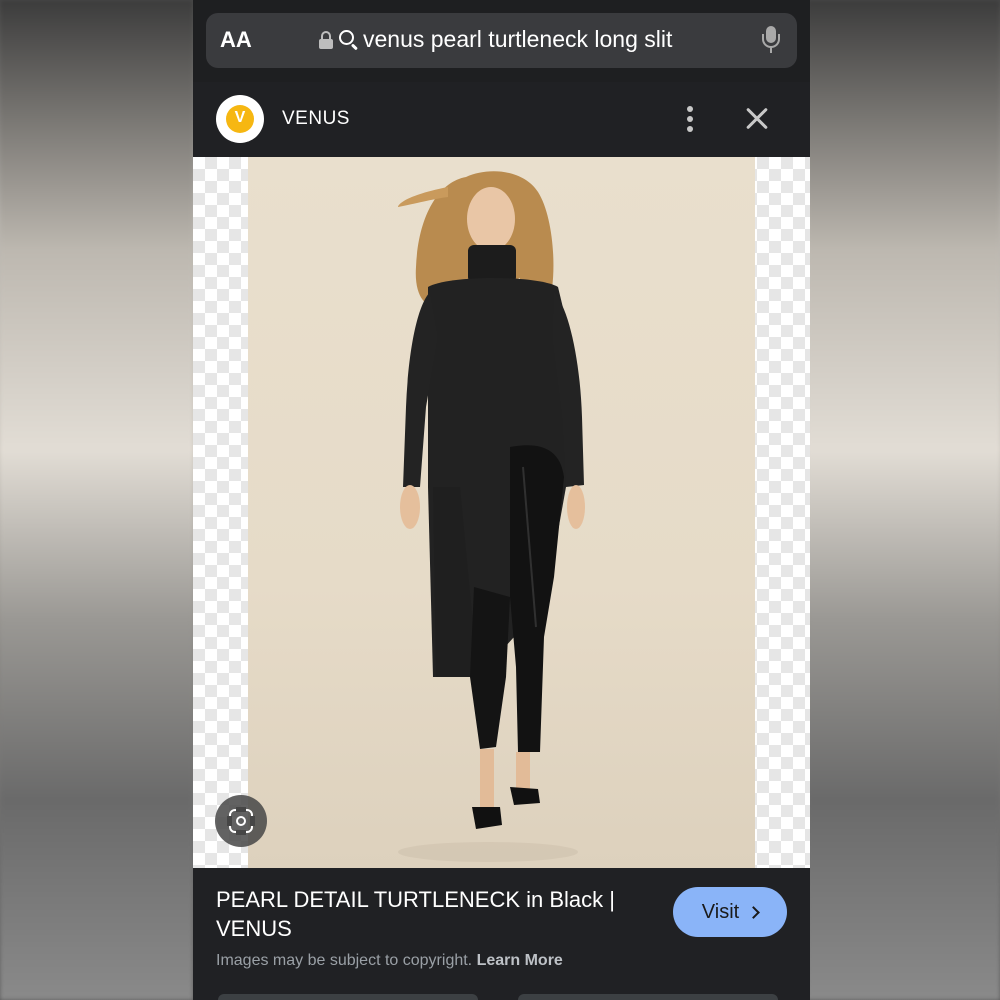 This screenshot has height=1000, width=1000. I want to click on address-bar: AA venus pearl turtleneck long slit, so click(501, 40).